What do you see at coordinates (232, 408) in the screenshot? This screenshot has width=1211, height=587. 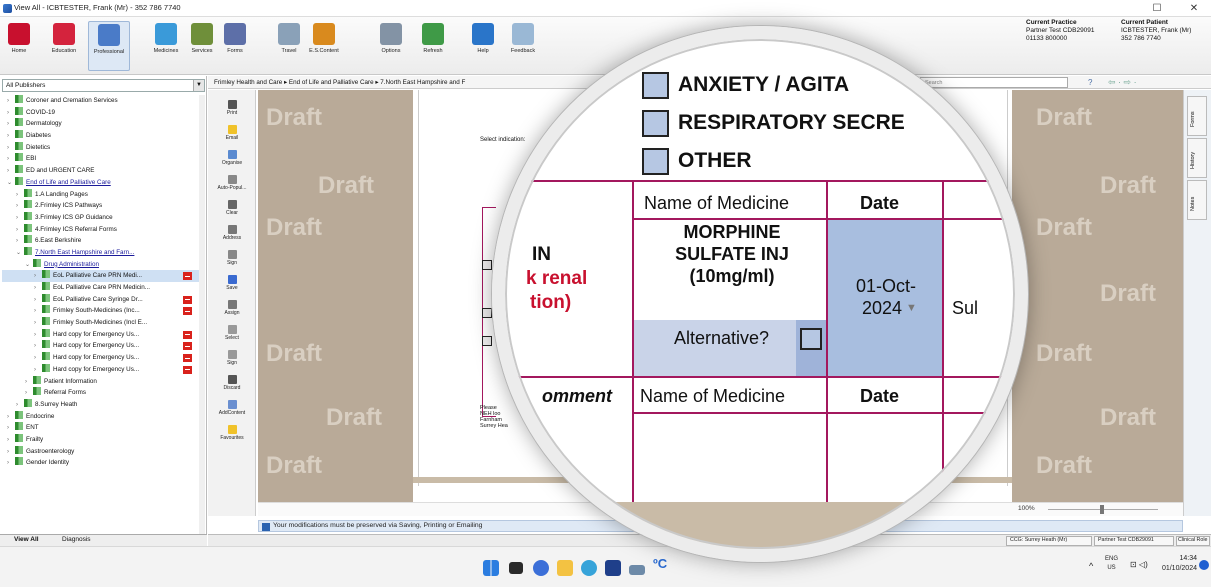 I see `tool-addcontent: AddContent` at bounding box center [232, 408].